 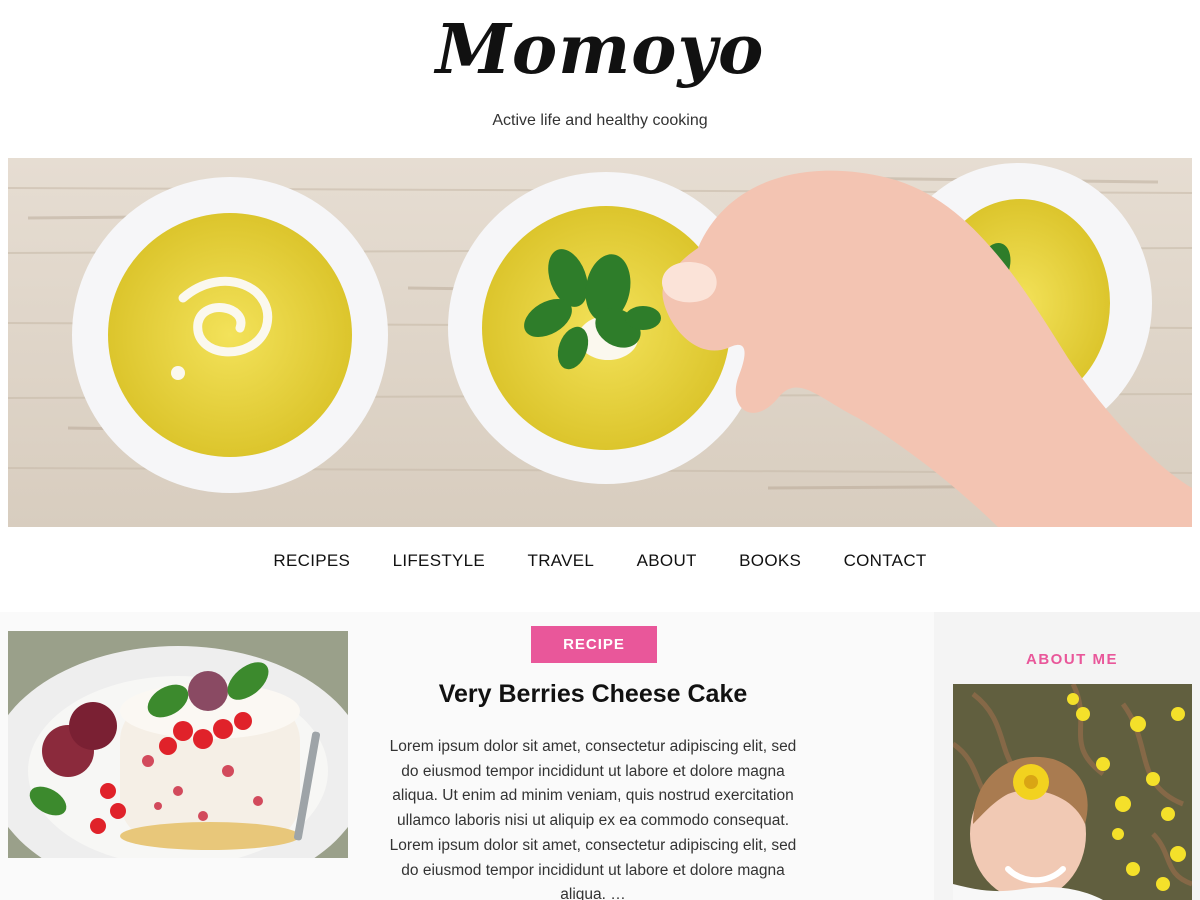 What do you see at coordinates (178, 744) in the screenshot?
I see `post-thumbnail-cheesecake` at bounding box center [178, 744].